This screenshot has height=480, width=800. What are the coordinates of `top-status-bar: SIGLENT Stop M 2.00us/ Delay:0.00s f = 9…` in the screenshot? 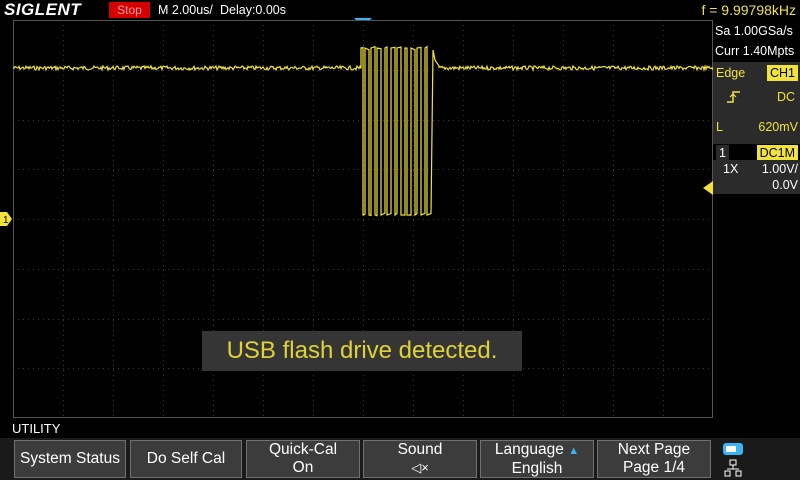 It's located at (400, 10).